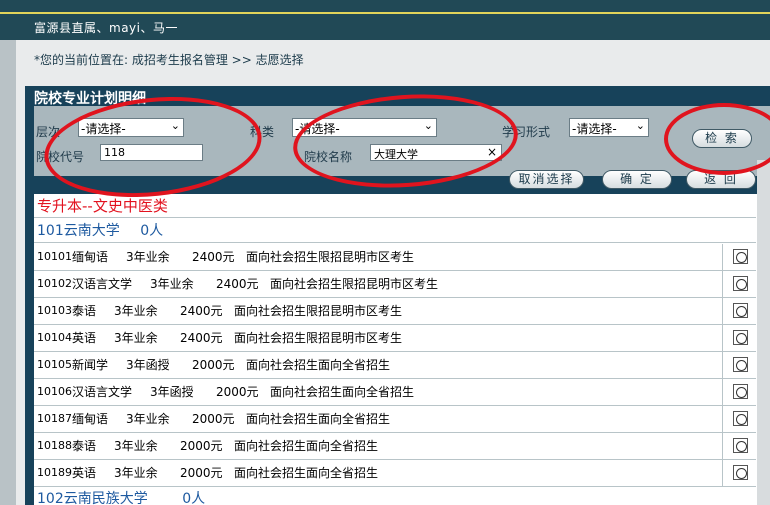 The width and height of the screenshot is (770, 505). I want to click on table-row: 10101 缅甸语 3年业余 2400元 面向社会招生限招昆明市区考生, so click(395, 257).